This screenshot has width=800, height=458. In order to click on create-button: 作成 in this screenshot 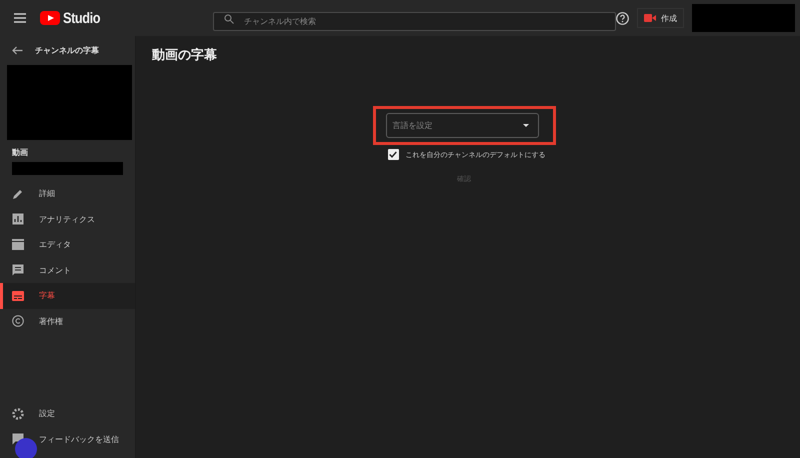, I will do `click(660, 18)`.